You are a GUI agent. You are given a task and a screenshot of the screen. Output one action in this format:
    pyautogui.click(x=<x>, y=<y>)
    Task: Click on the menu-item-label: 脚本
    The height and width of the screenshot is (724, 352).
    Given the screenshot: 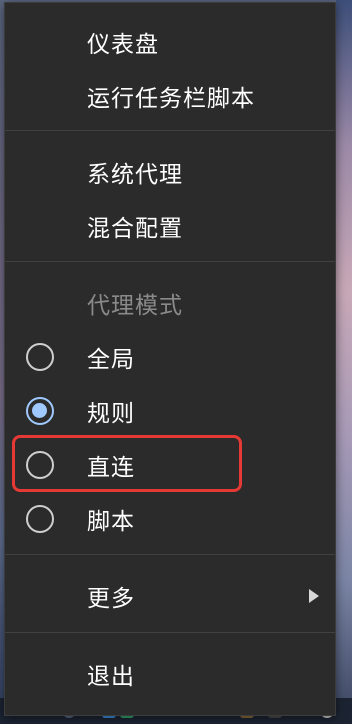 What is the action you would take?
    pyautogui.click(x=111, y=522)
    